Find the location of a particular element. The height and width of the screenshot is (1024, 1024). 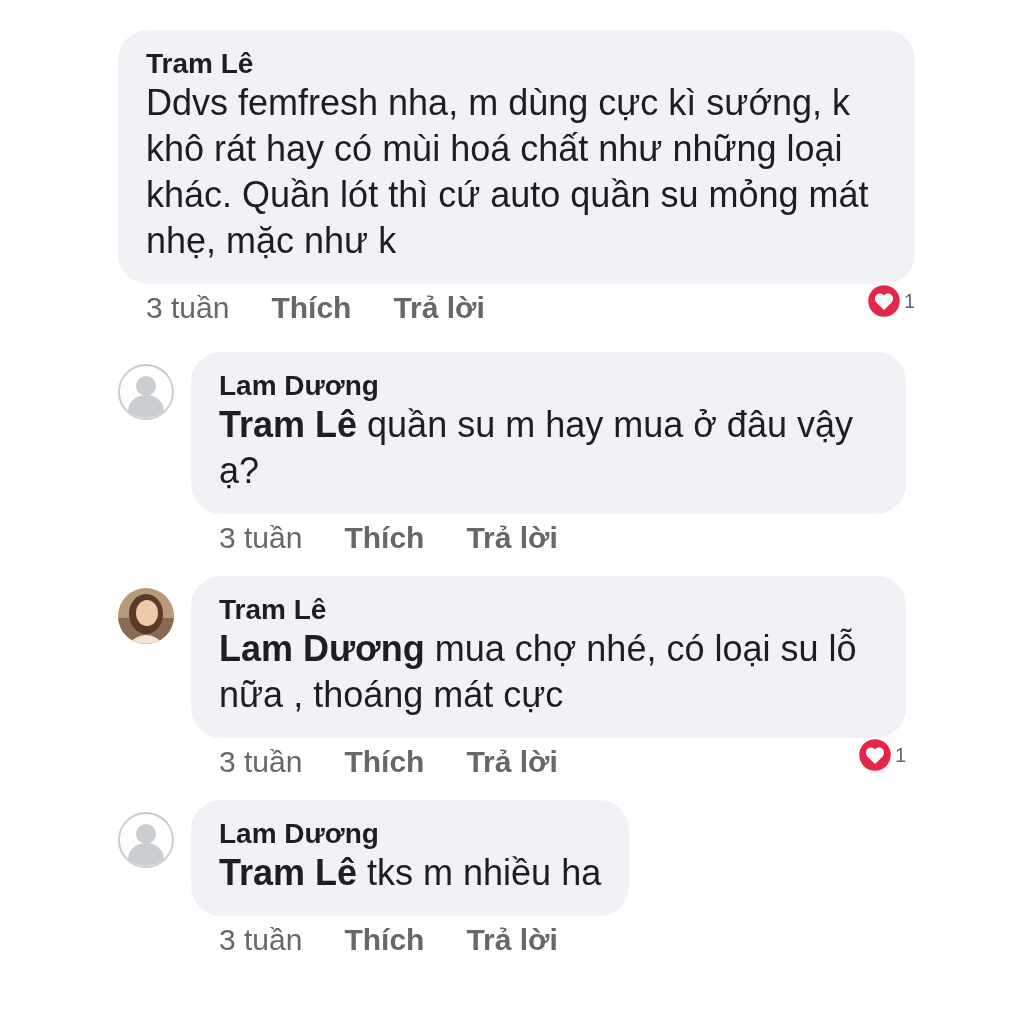

comment-text: Tram Lê quần su m hay mua ở đâu vậy ạ? is located at coordinates (536, 448).